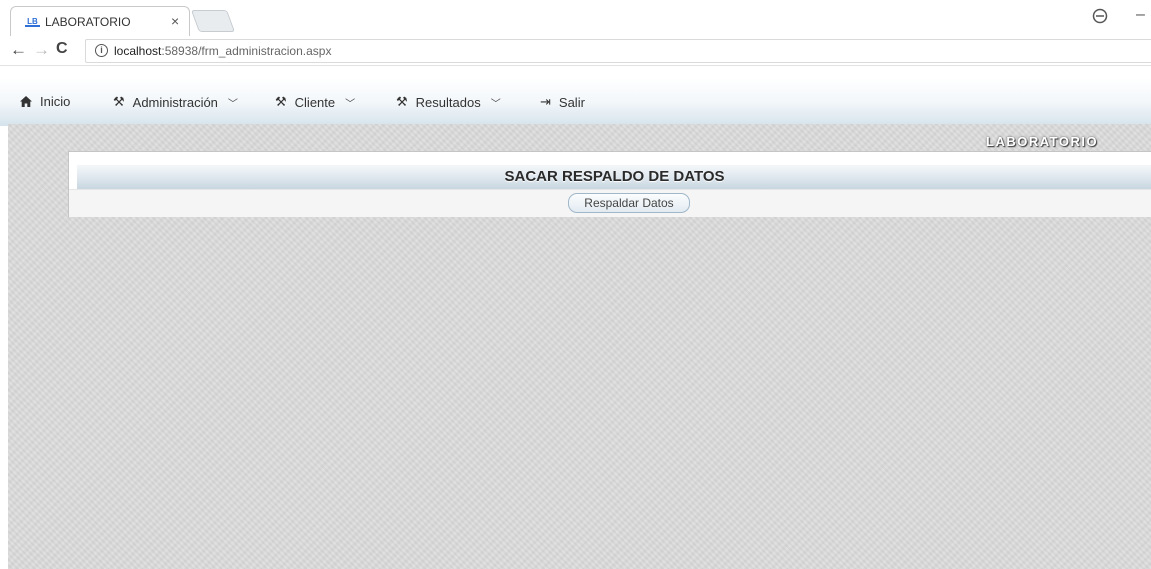 This screenshot has height=569, width=1151. What do you see at coordinates (629, 203) in the screenshot?
I see `backup-data-button: Respaldar Datos` at bounding box center [629, 203].